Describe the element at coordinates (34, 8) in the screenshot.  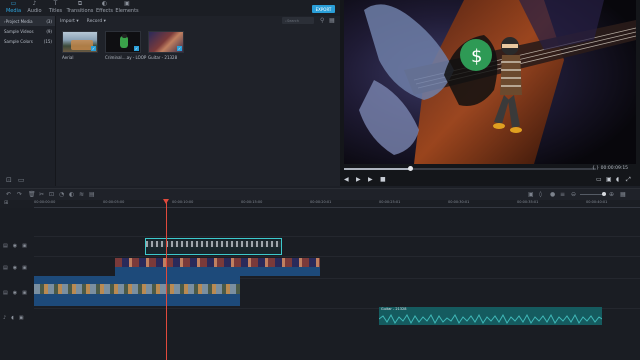
I see `tab-audio: ♪ Audio` at that location.